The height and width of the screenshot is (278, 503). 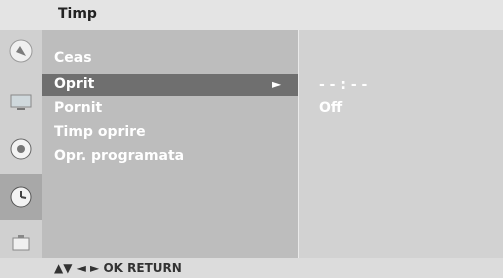 What do you see at coordinates (170, 85) in the screenshot?
I see `menu-item-off-time: Oprit ►` at bounding box center [170, 85].